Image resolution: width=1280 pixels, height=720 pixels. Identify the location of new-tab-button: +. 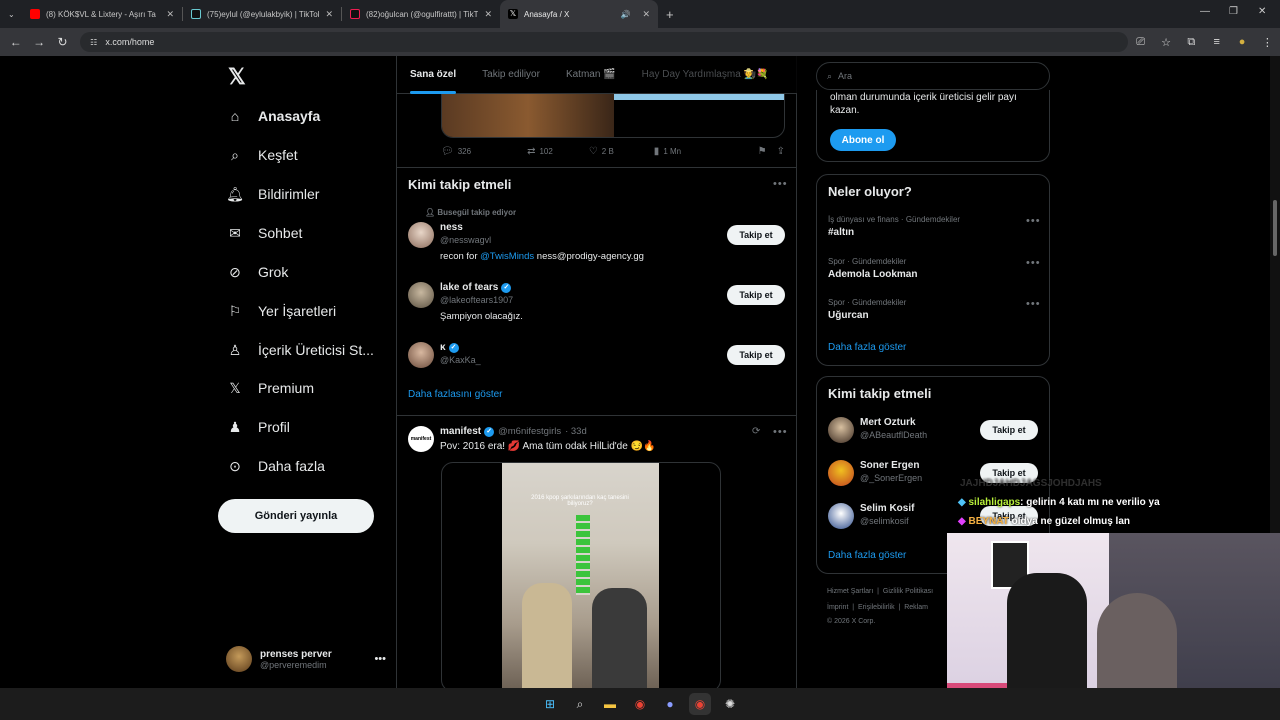
(670, 14).